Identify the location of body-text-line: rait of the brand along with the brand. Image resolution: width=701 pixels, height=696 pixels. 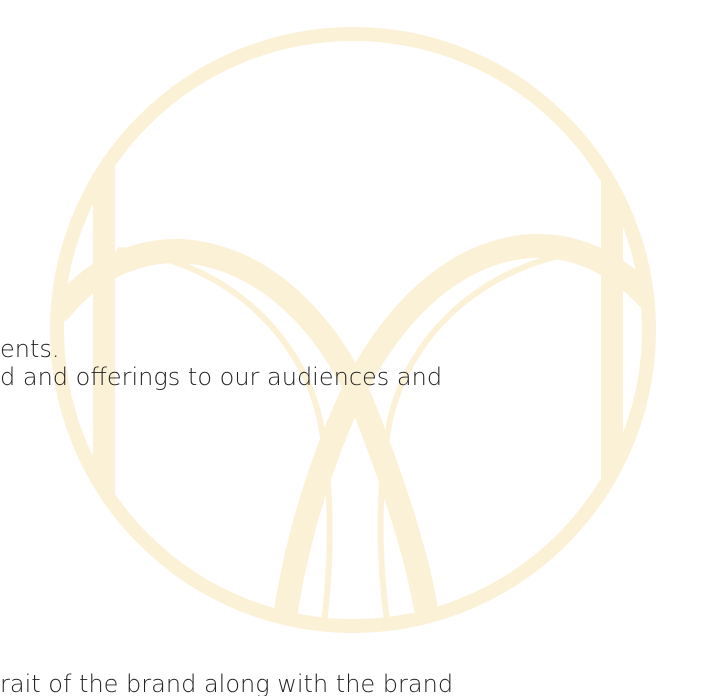
(227, 683).